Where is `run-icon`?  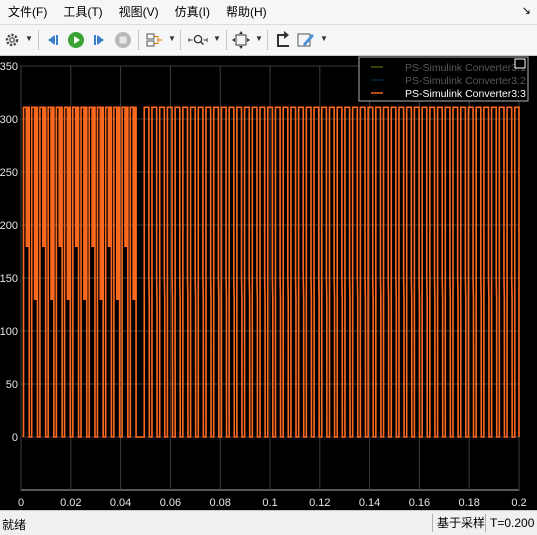
run-icon is located at coordinates (76, 40).